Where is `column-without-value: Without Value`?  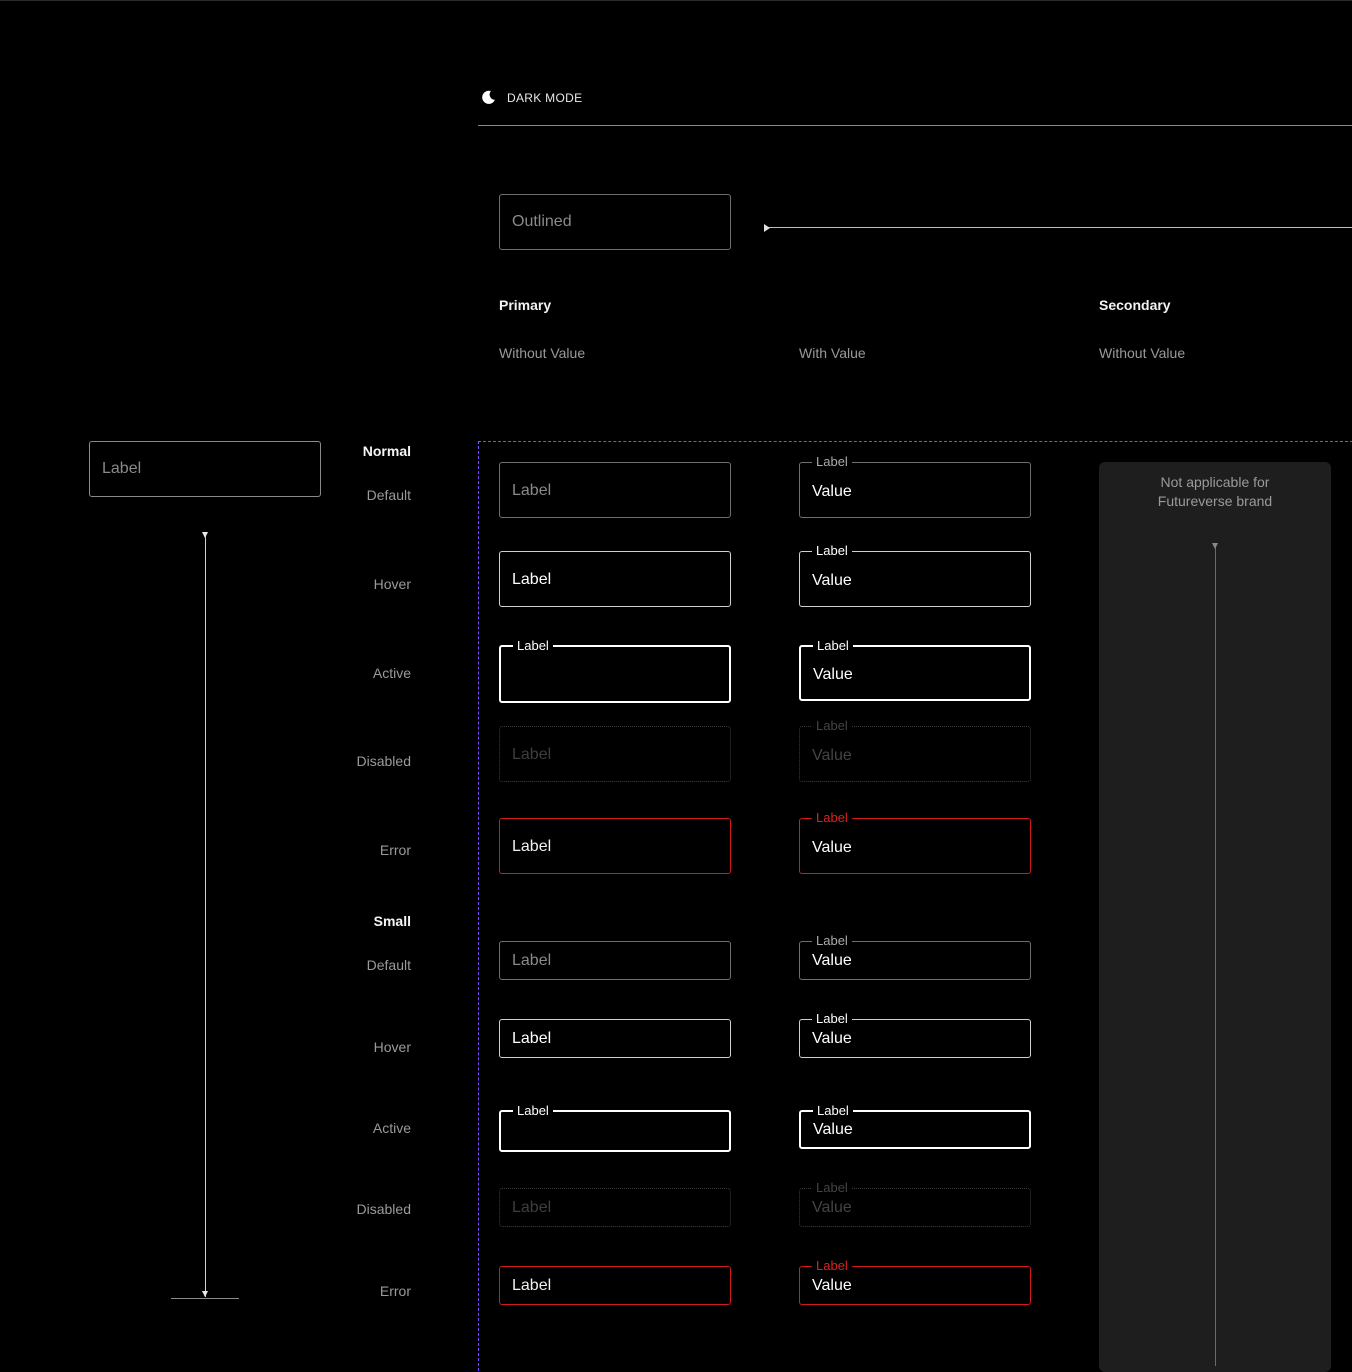
column-without-value: Without Value is located at coordinates (542, 353).